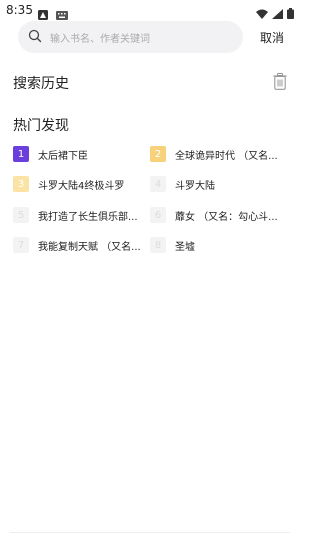 The width and height of the screenshot is (320, 534). Describe the element at coordinates (195, 186) in the screenshot. I see `hot-item-title: 斗罗大陆` at that location.